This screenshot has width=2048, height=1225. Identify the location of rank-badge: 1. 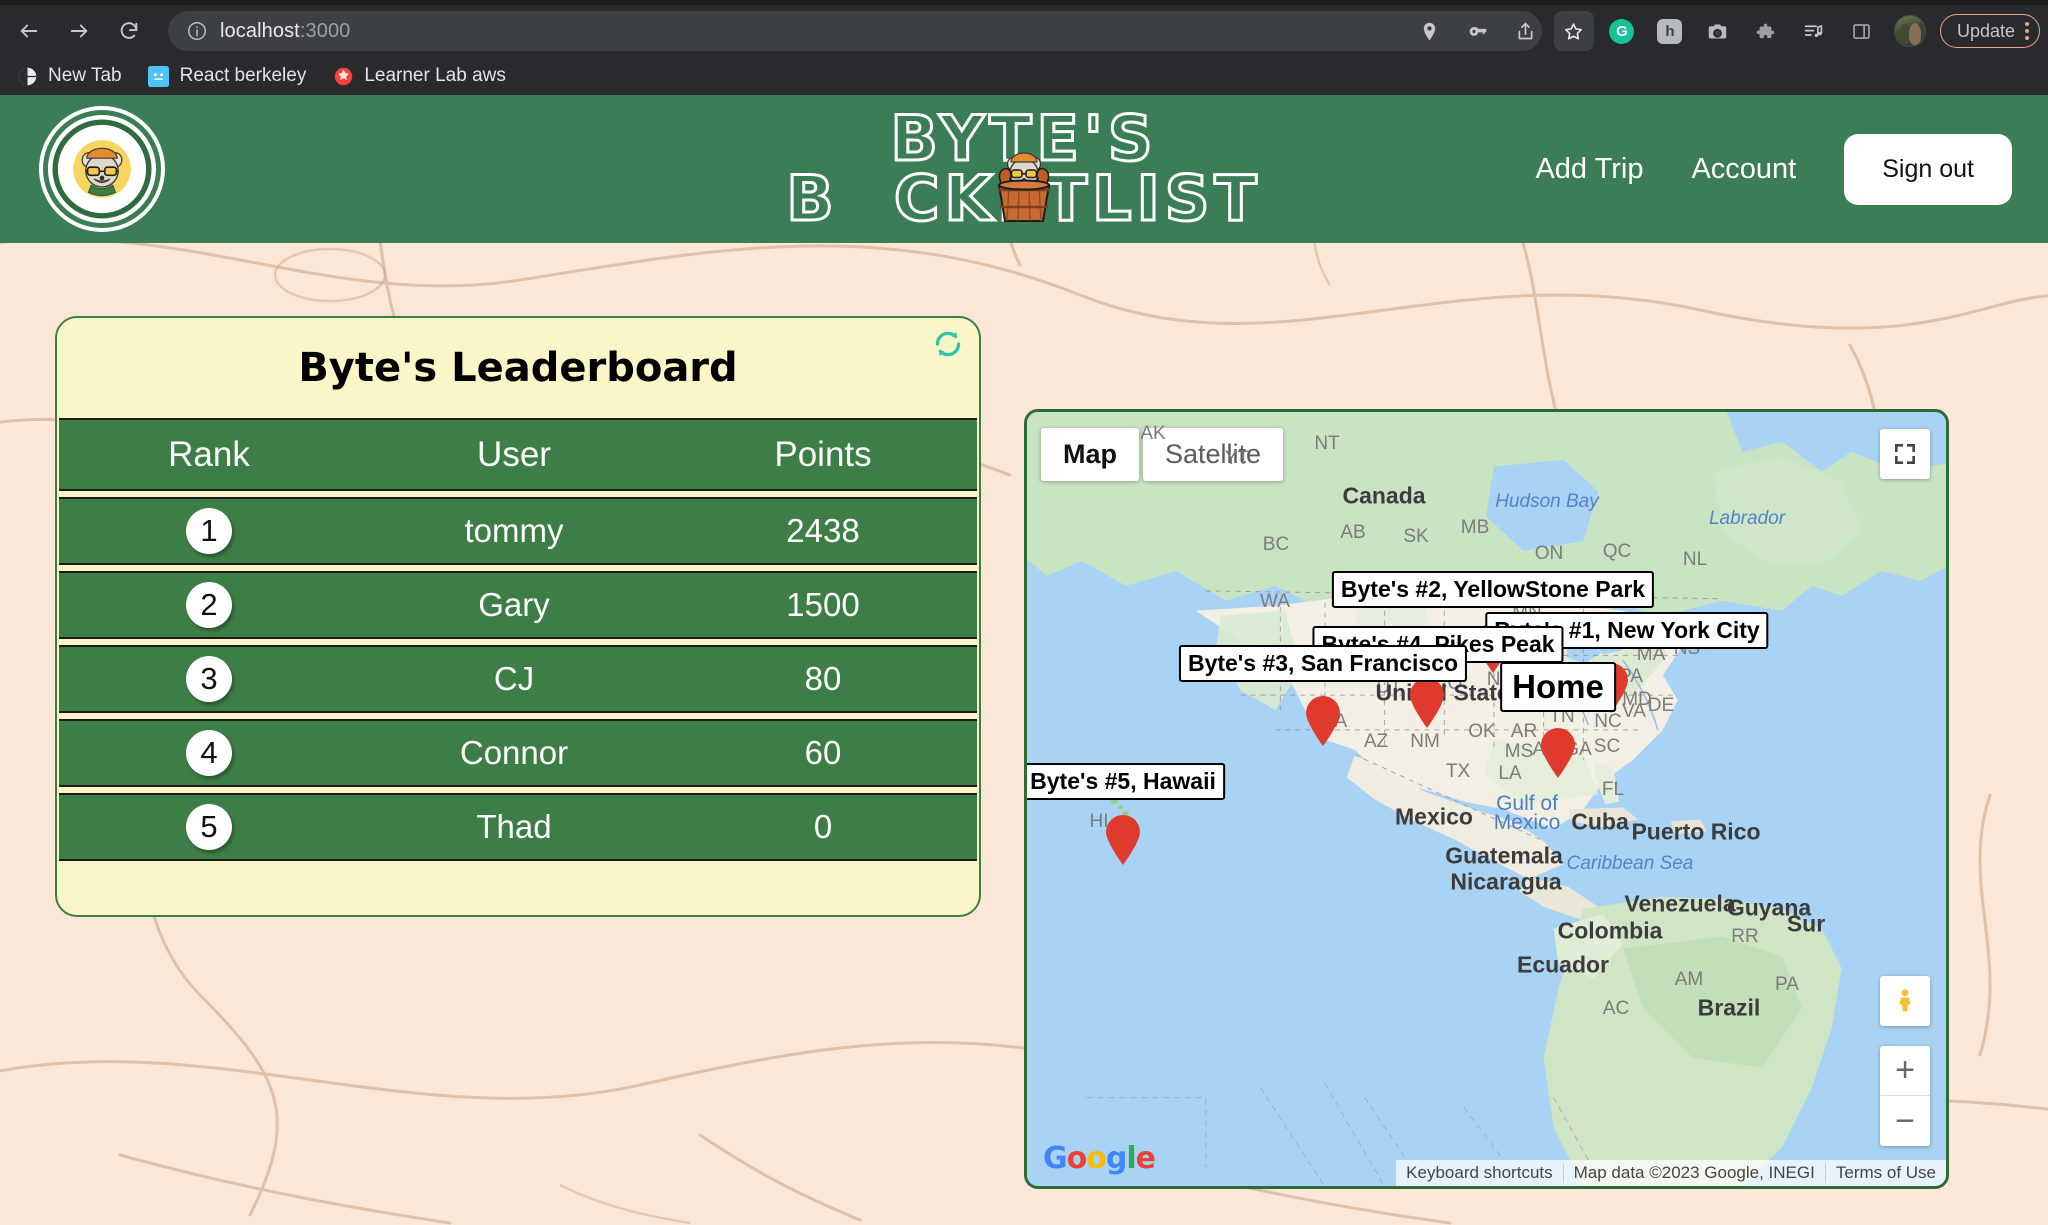
(209, 531).